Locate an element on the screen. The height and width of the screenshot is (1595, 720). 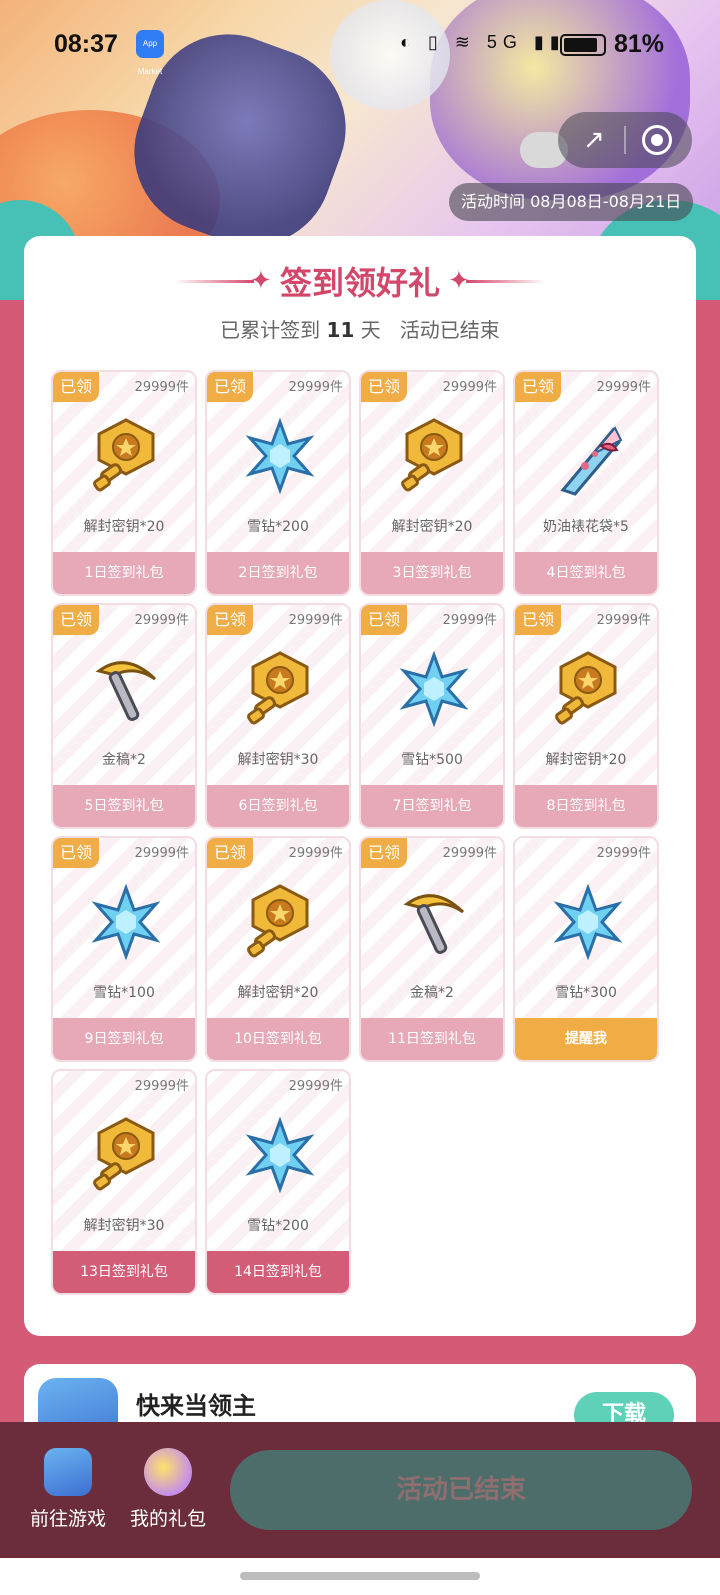
reward-card: 已领 29999件 解封密钥*20 1日签到礼包 is located at coordinates (124, 483).